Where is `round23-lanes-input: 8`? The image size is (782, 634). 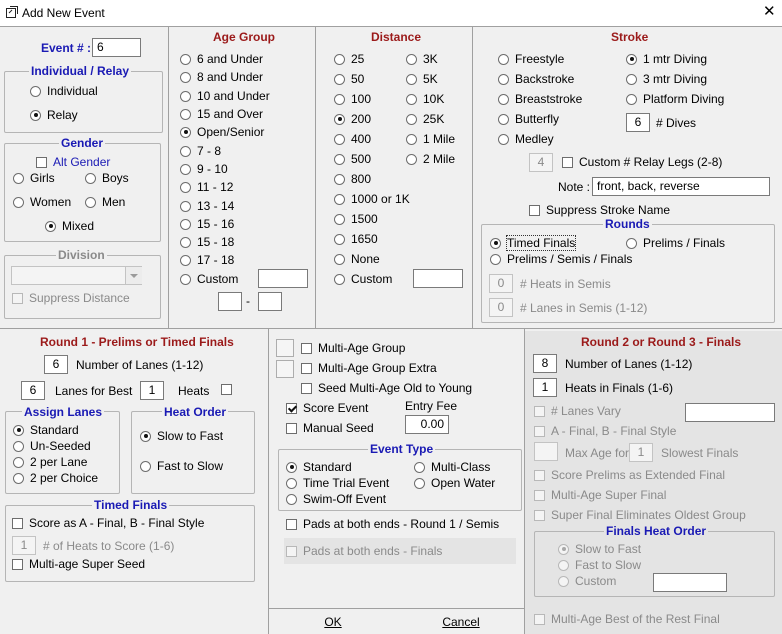
round23-lanes-input: 8 is located at coordinates (545, 363).